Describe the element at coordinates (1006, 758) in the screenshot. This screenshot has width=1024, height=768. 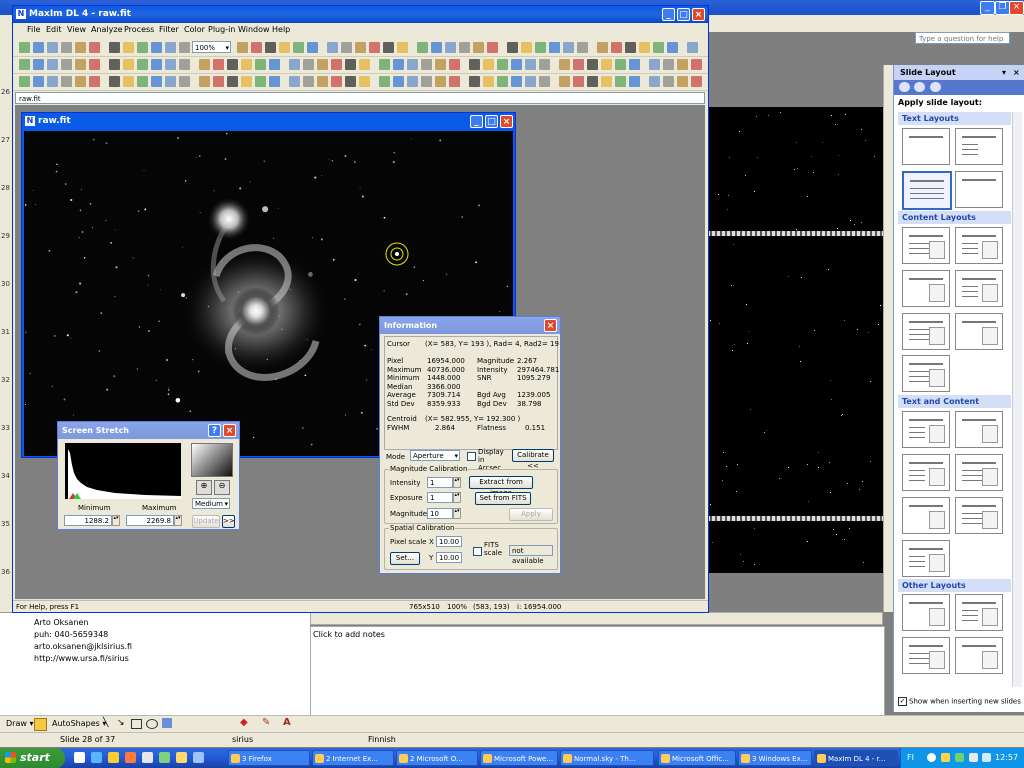
I see `clock: 12:57` at that location.